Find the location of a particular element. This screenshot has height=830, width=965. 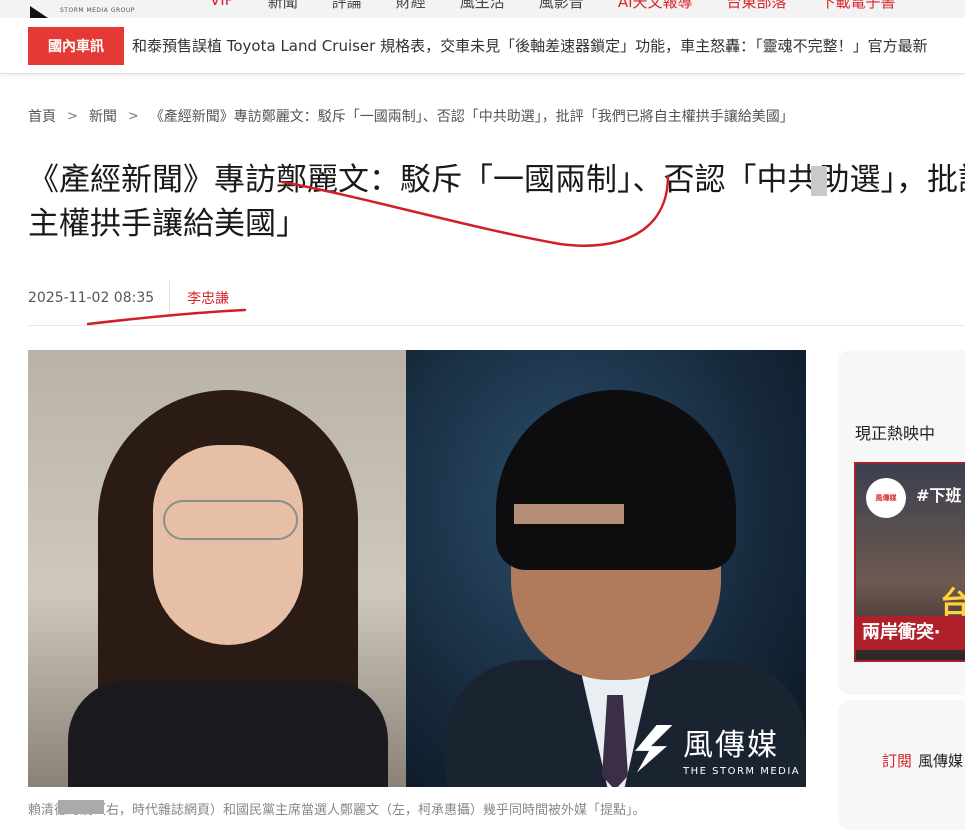

meta-divider is located at coordinates (496, 325).